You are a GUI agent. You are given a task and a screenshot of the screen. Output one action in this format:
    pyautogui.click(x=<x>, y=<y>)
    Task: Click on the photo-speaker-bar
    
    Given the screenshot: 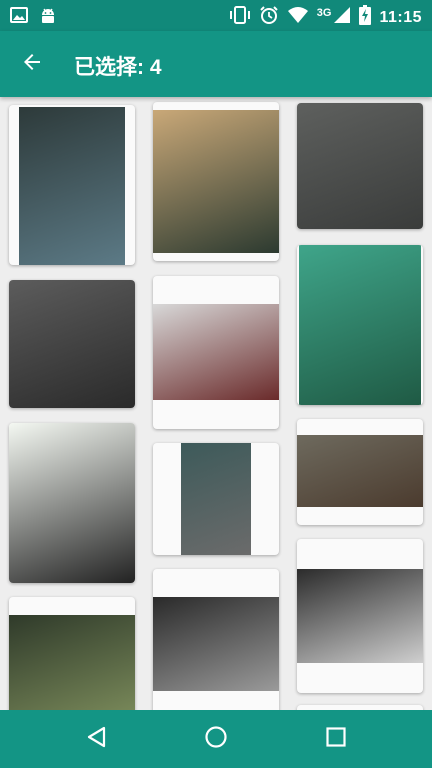 What is the action you would take?
    pyautogui.click(x=360, y=616)
    